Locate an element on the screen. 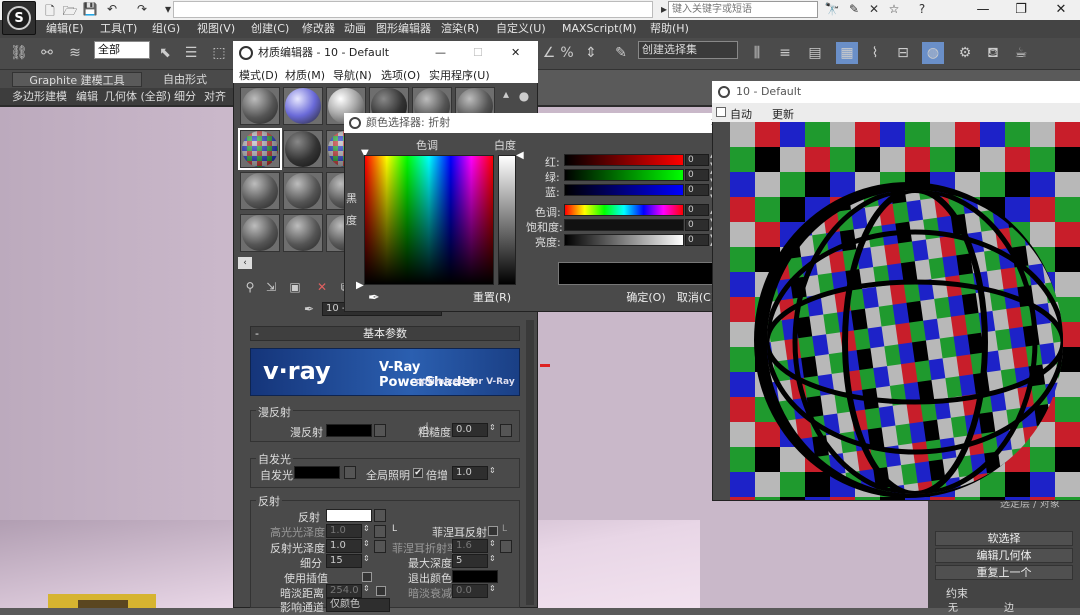  refl-gloss-spinner: 1.0 is located at coordinates (344, 546).